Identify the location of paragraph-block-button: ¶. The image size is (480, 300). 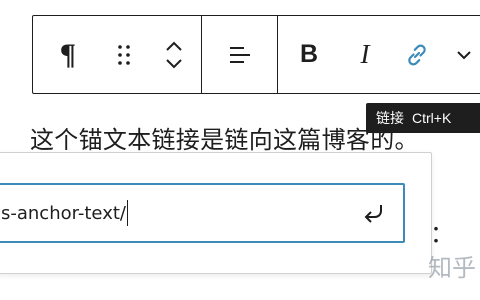
(68, 54).